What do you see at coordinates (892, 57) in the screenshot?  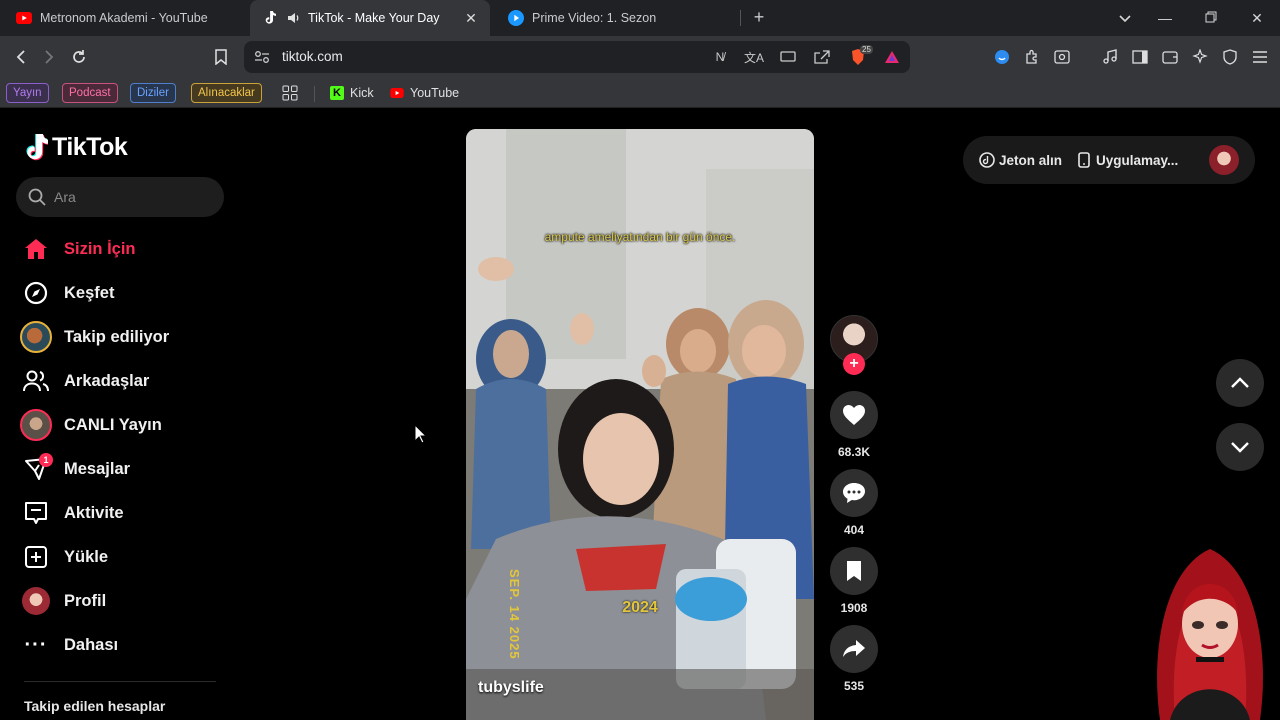 I see `brave-rewards-icon` at bounding box center [892, 57].